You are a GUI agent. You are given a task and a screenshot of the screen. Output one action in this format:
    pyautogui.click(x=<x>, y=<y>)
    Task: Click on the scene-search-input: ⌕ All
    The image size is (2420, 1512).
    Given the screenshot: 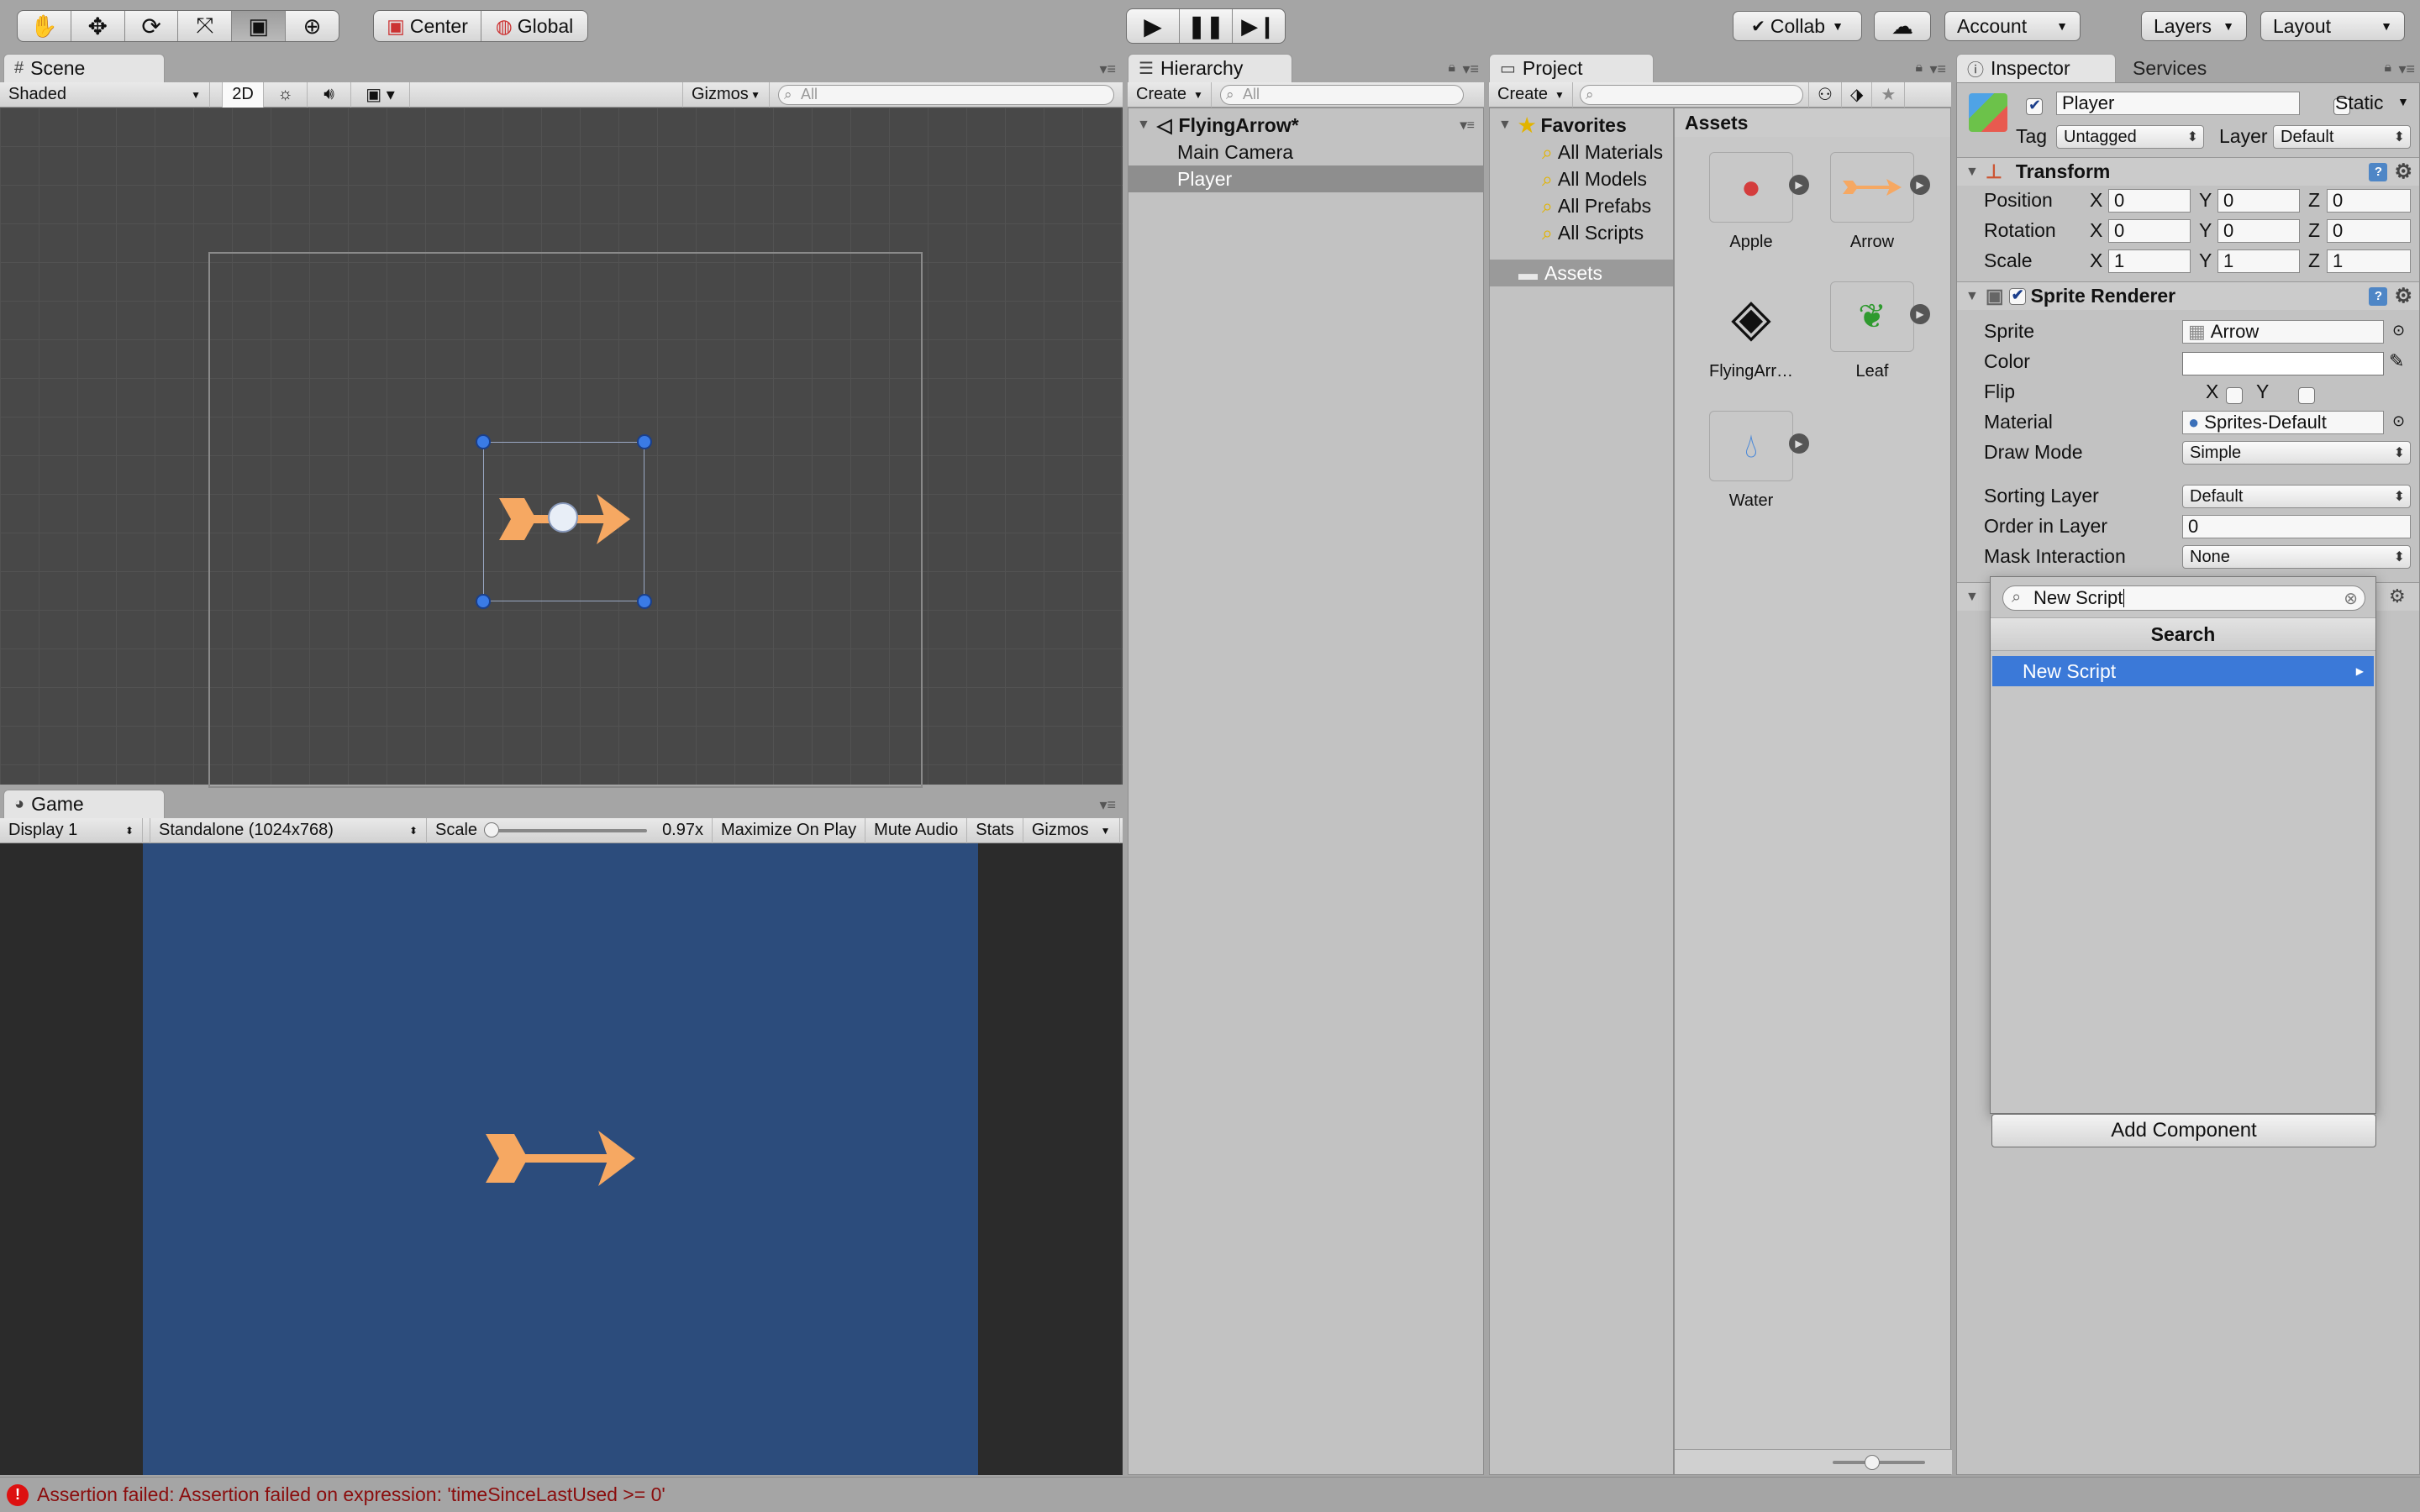 What is the action you would take?
    pyautogui.click(x=946, y=94)
    